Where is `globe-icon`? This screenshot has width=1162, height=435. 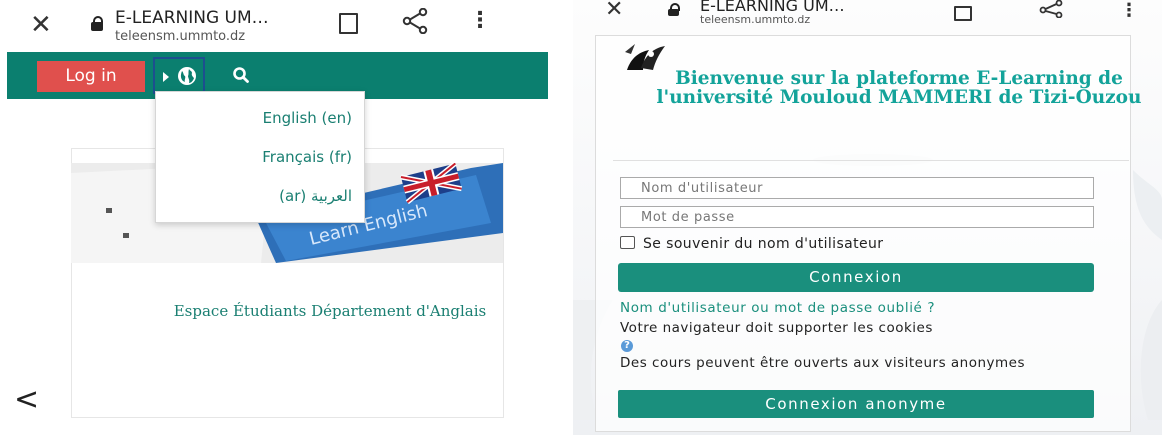
globe-icon is located at coordinates (187, 76).